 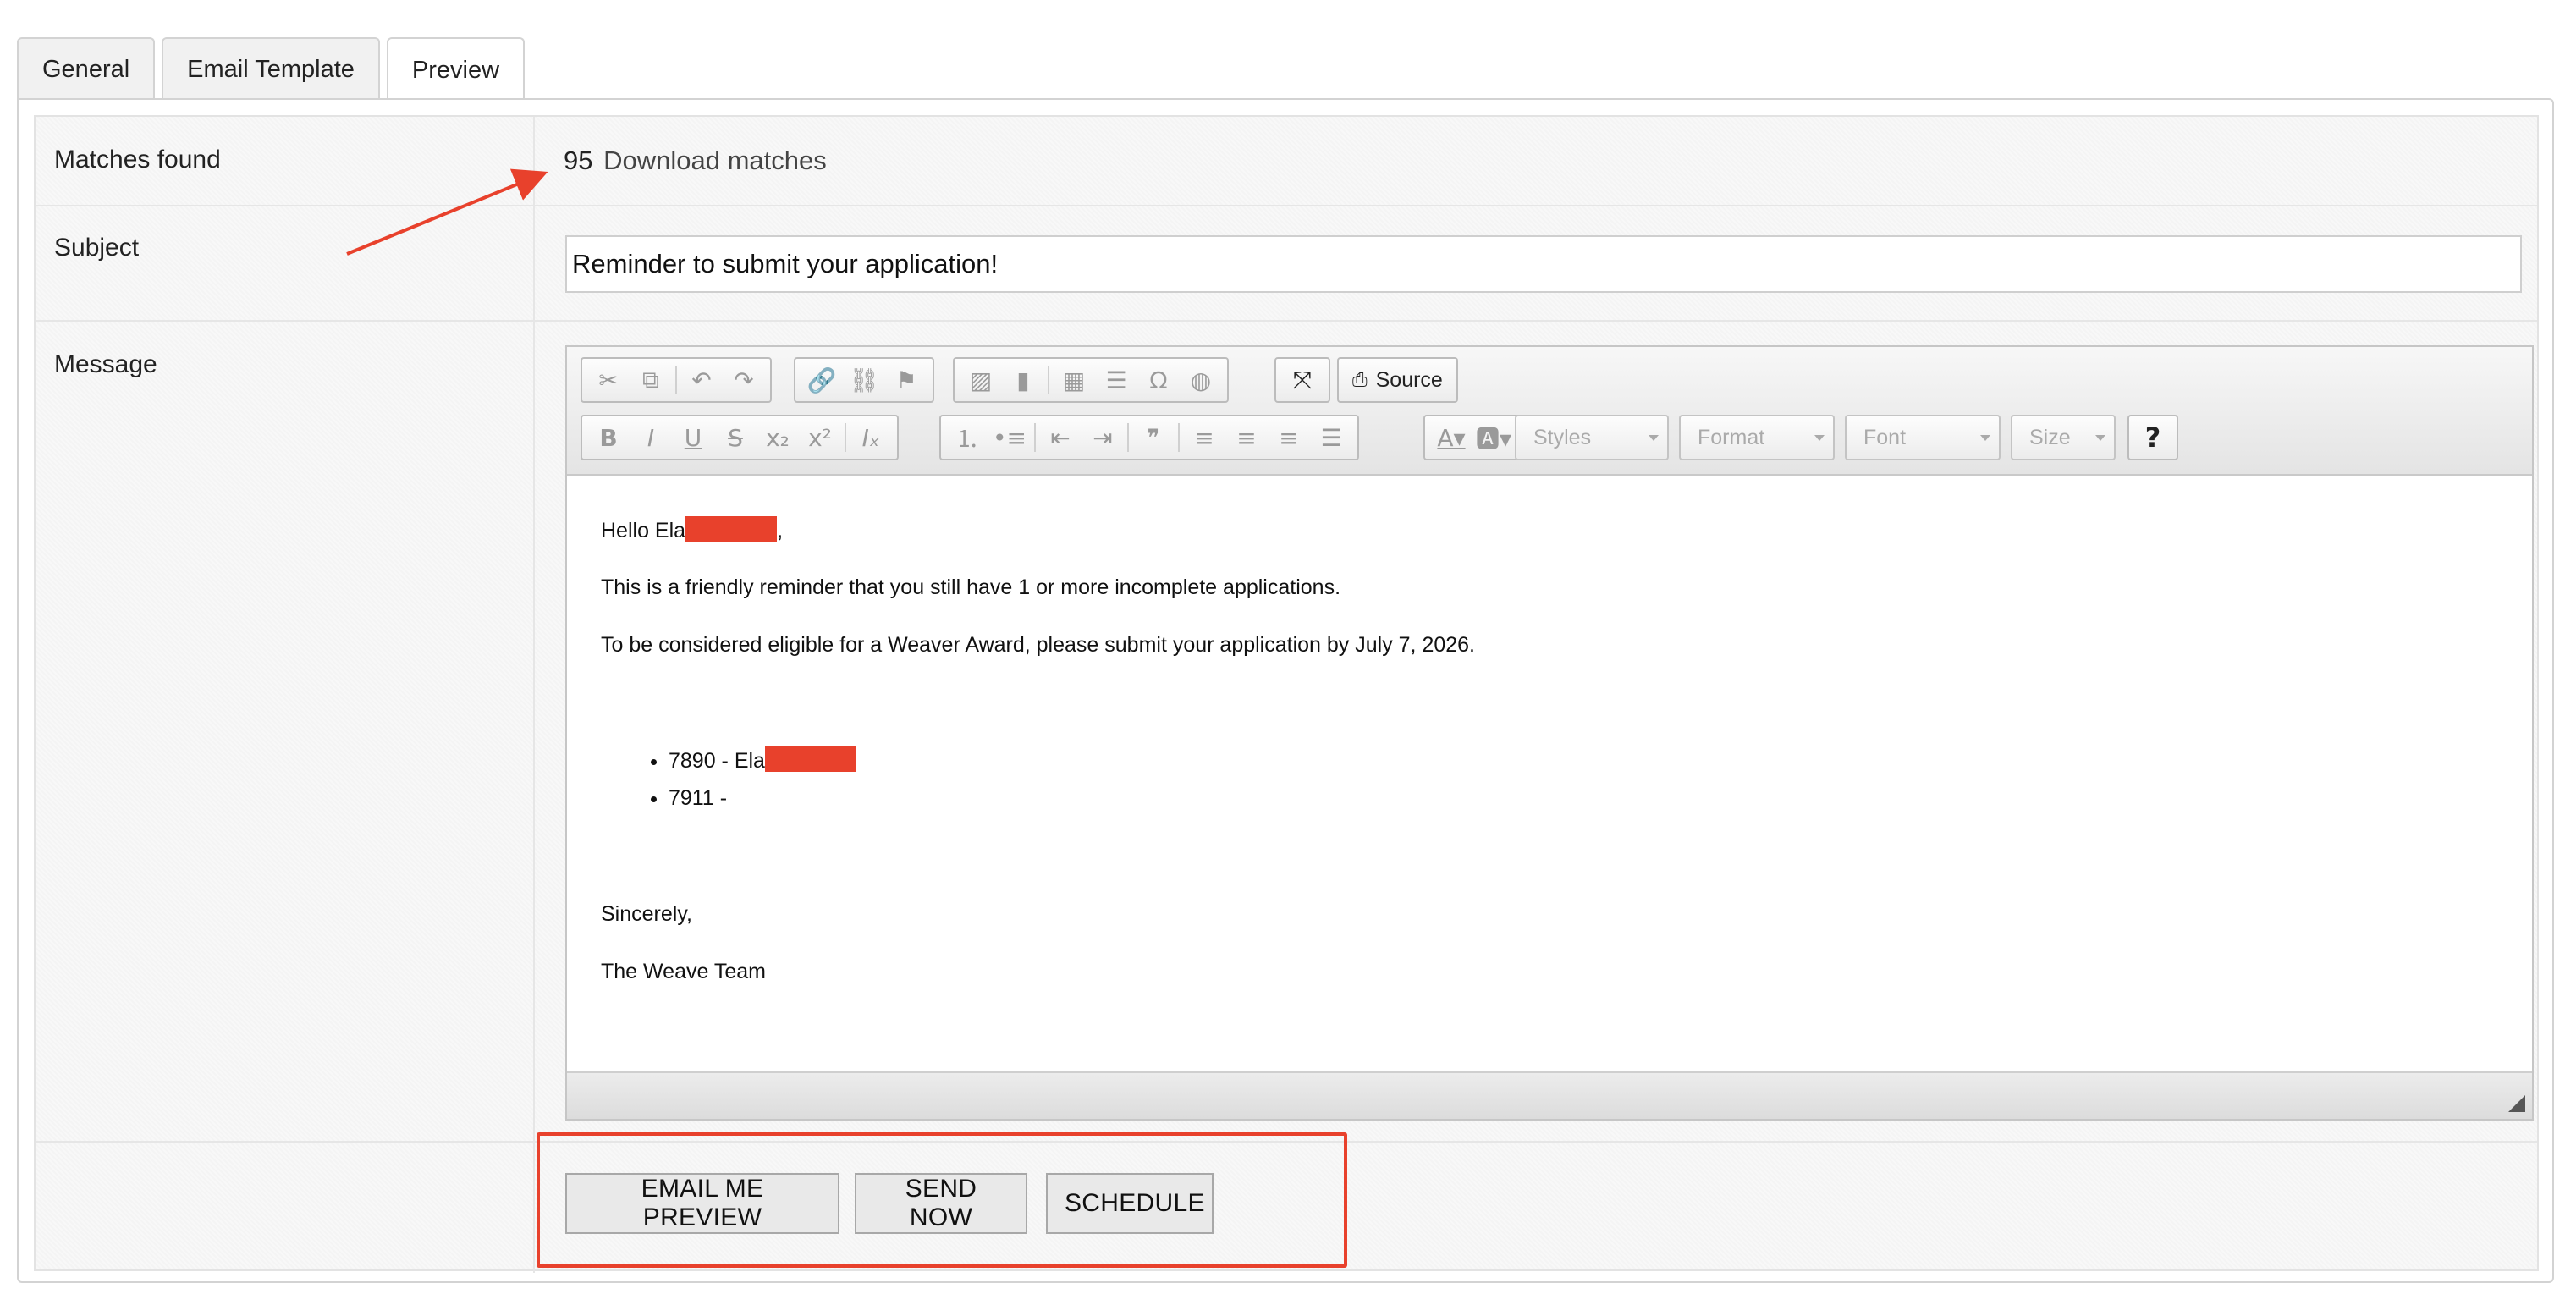 What do you see at coordinates (285, 263) in the screenshot?
I see `subject-label-cell: Subject` at bounding box center [285, 263].